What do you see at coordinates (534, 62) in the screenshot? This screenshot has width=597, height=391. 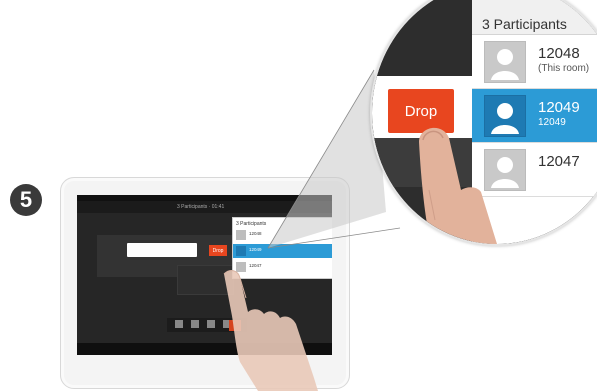 I see `participant-row: 12048 (This room)` at bounding box center [534, 62].